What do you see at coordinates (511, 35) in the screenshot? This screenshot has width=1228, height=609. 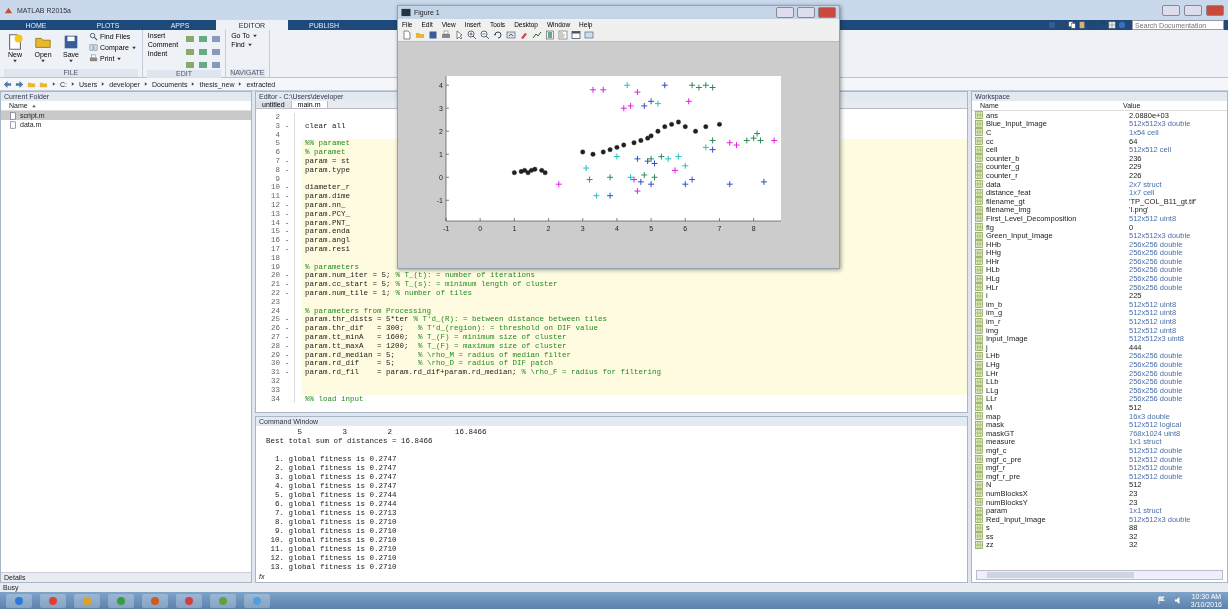 I see `data-cursor-icon` at bounding box center [511, 35].